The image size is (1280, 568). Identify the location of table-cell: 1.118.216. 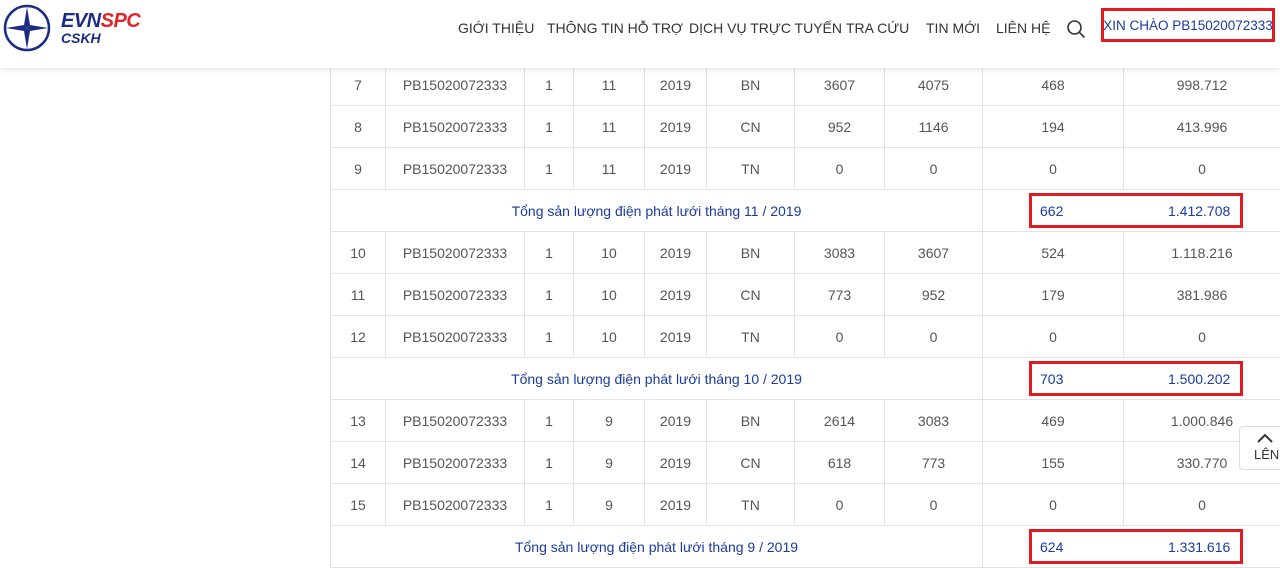
(1201, 253).